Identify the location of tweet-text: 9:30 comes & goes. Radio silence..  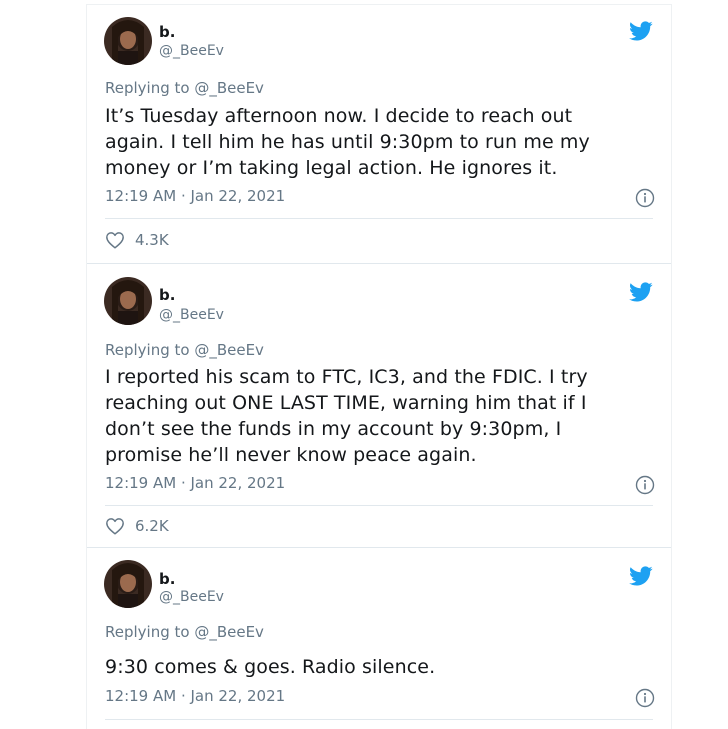
(381, 667).